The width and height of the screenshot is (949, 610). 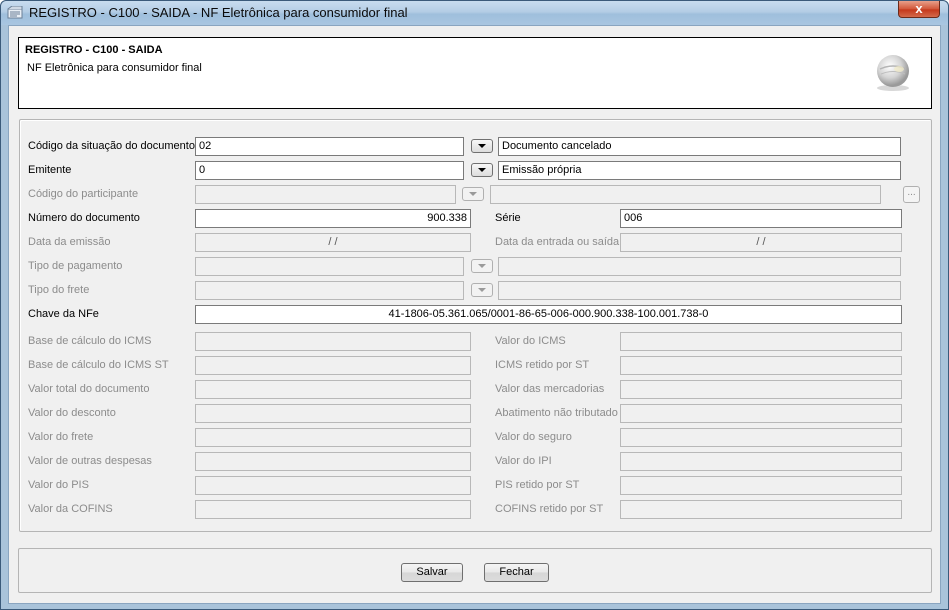 What do you see at coordinates (556, 413) in the screenshot?
I see `right-value-label: Abatimento não tributado` at bounding box center [556, 413].